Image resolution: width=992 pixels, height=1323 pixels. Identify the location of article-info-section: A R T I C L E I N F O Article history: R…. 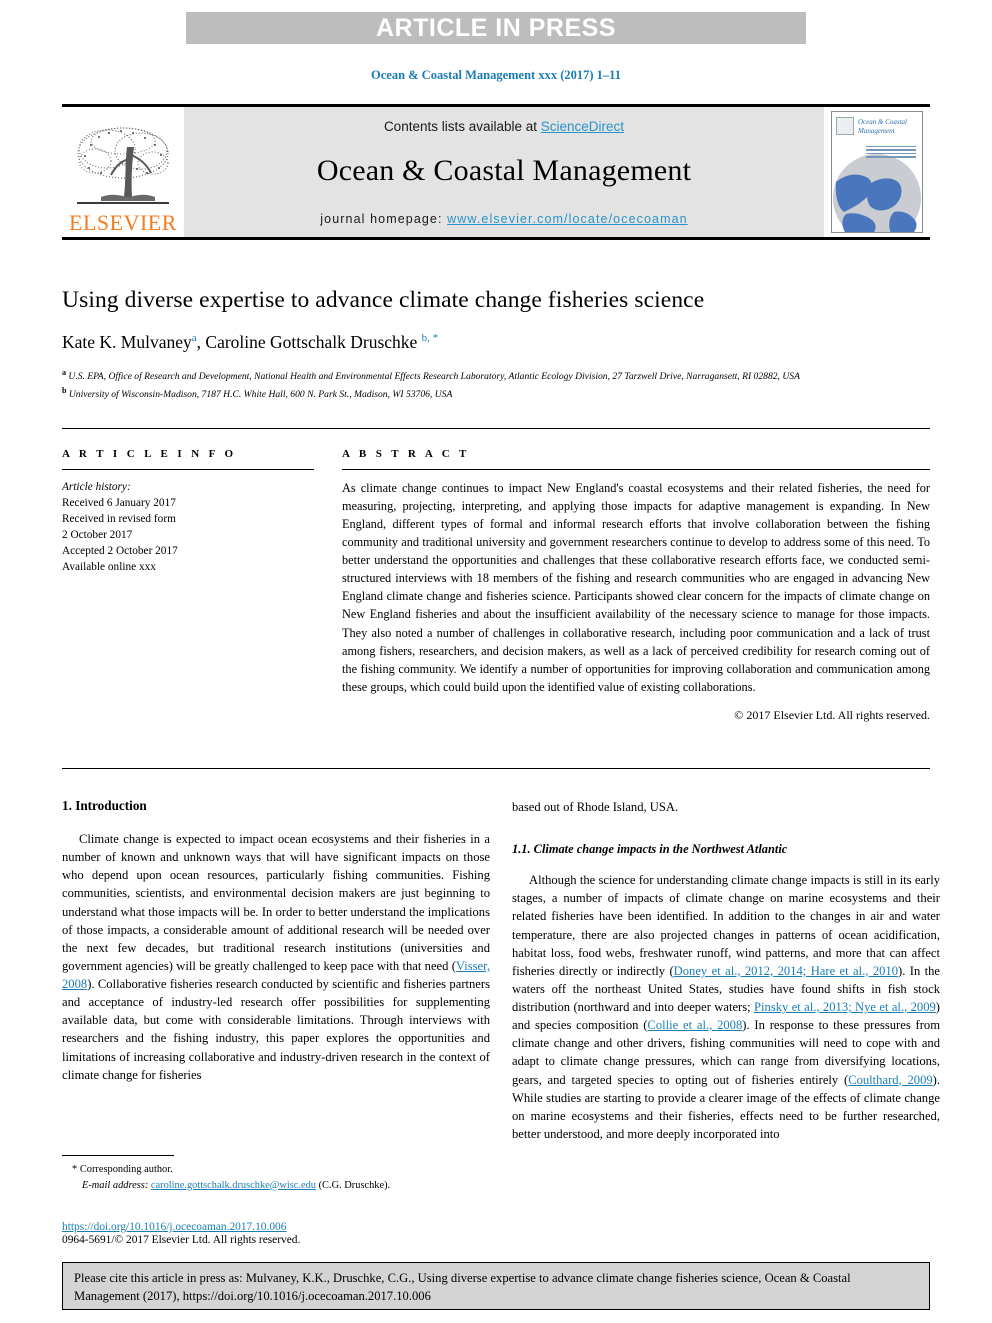
(188, 511).